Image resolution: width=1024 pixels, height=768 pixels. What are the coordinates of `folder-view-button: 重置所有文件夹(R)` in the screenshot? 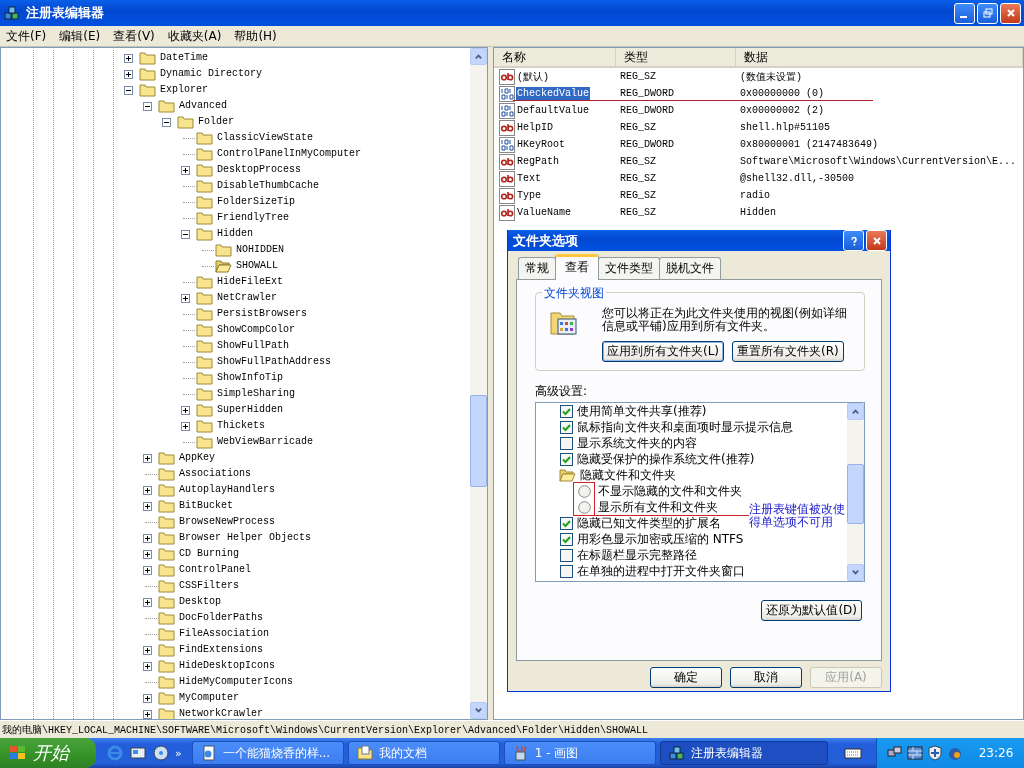 It's located at (788, 351).